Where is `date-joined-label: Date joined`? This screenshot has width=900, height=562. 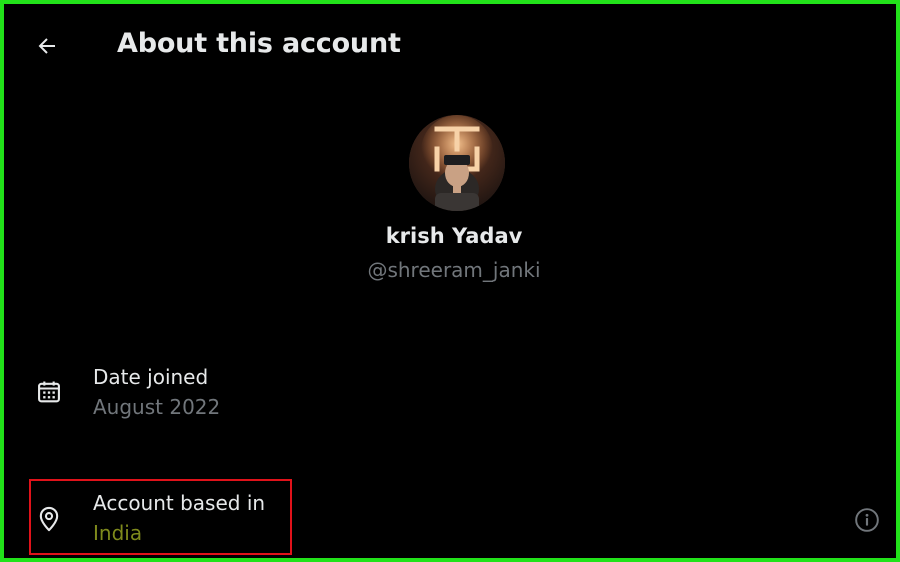 date-joined-label: Date joined is located at coordinates (151, 377).